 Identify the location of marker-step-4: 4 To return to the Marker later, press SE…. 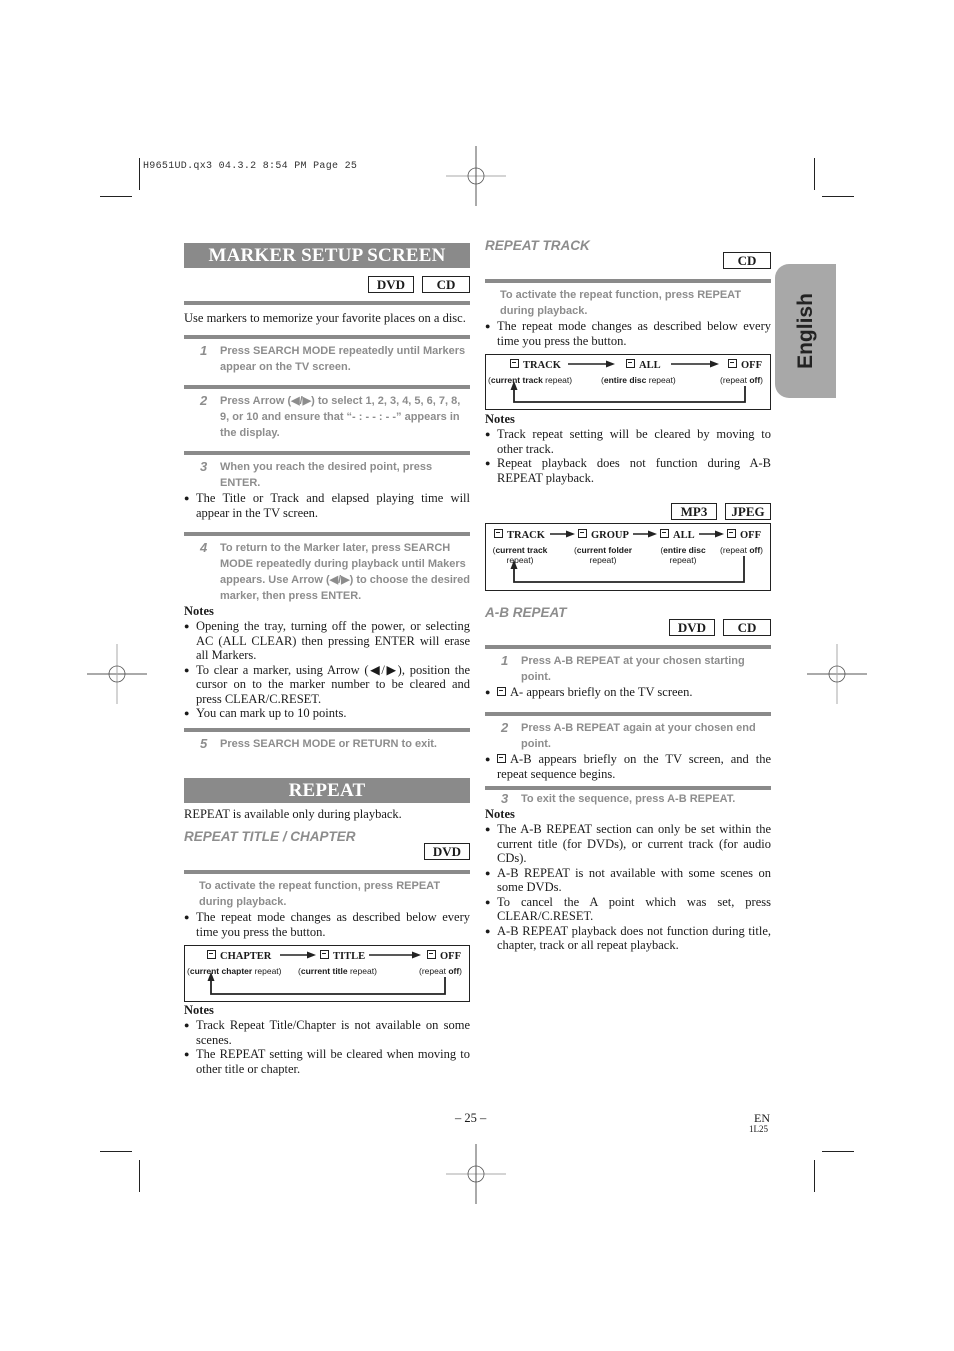
(335, 571).